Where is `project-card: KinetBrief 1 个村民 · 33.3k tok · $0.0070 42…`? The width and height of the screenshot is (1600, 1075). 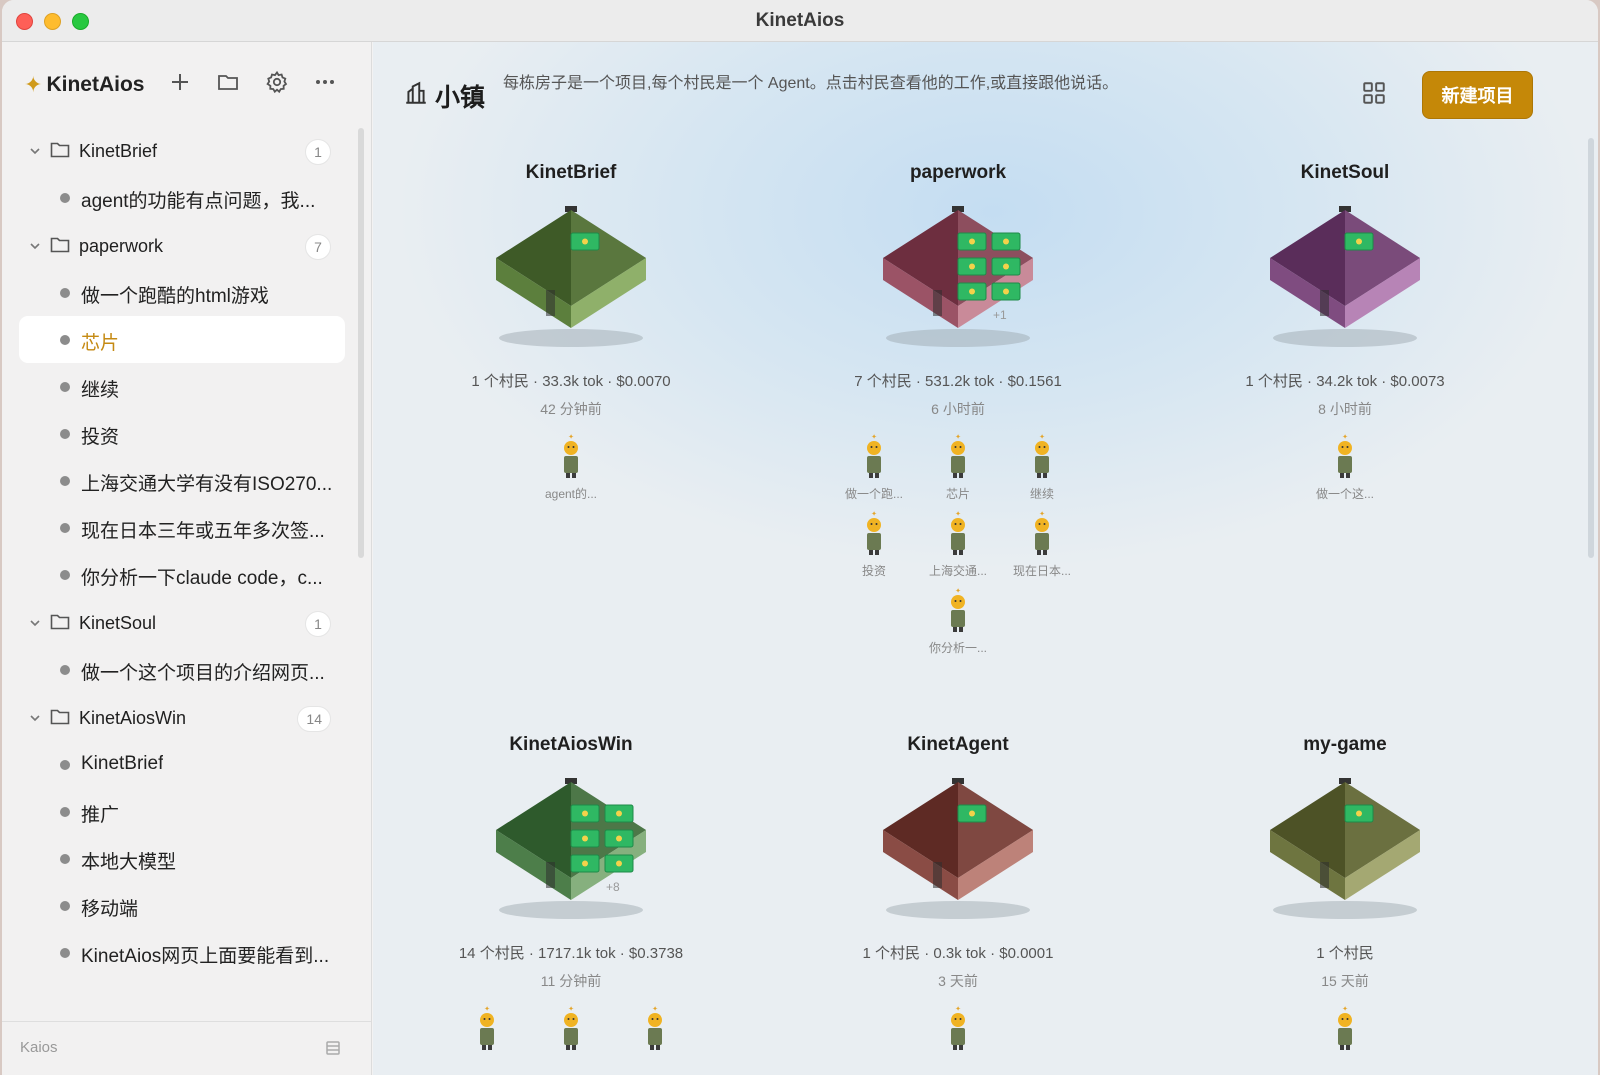 project-card: KinetBrief 1 个村民 · 33.3k tok · $0.0070 42… is located at coordinates (571, 332).